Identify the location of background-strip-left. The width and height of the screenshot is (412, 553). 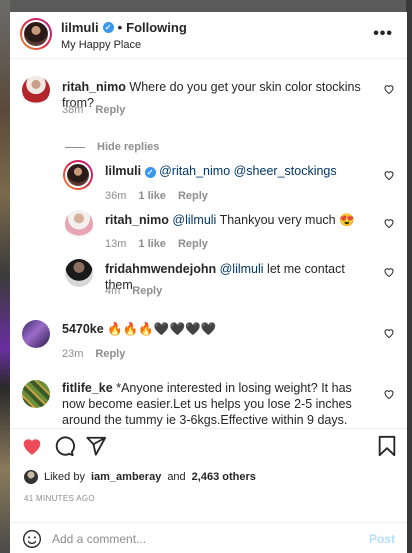
(5, 276).